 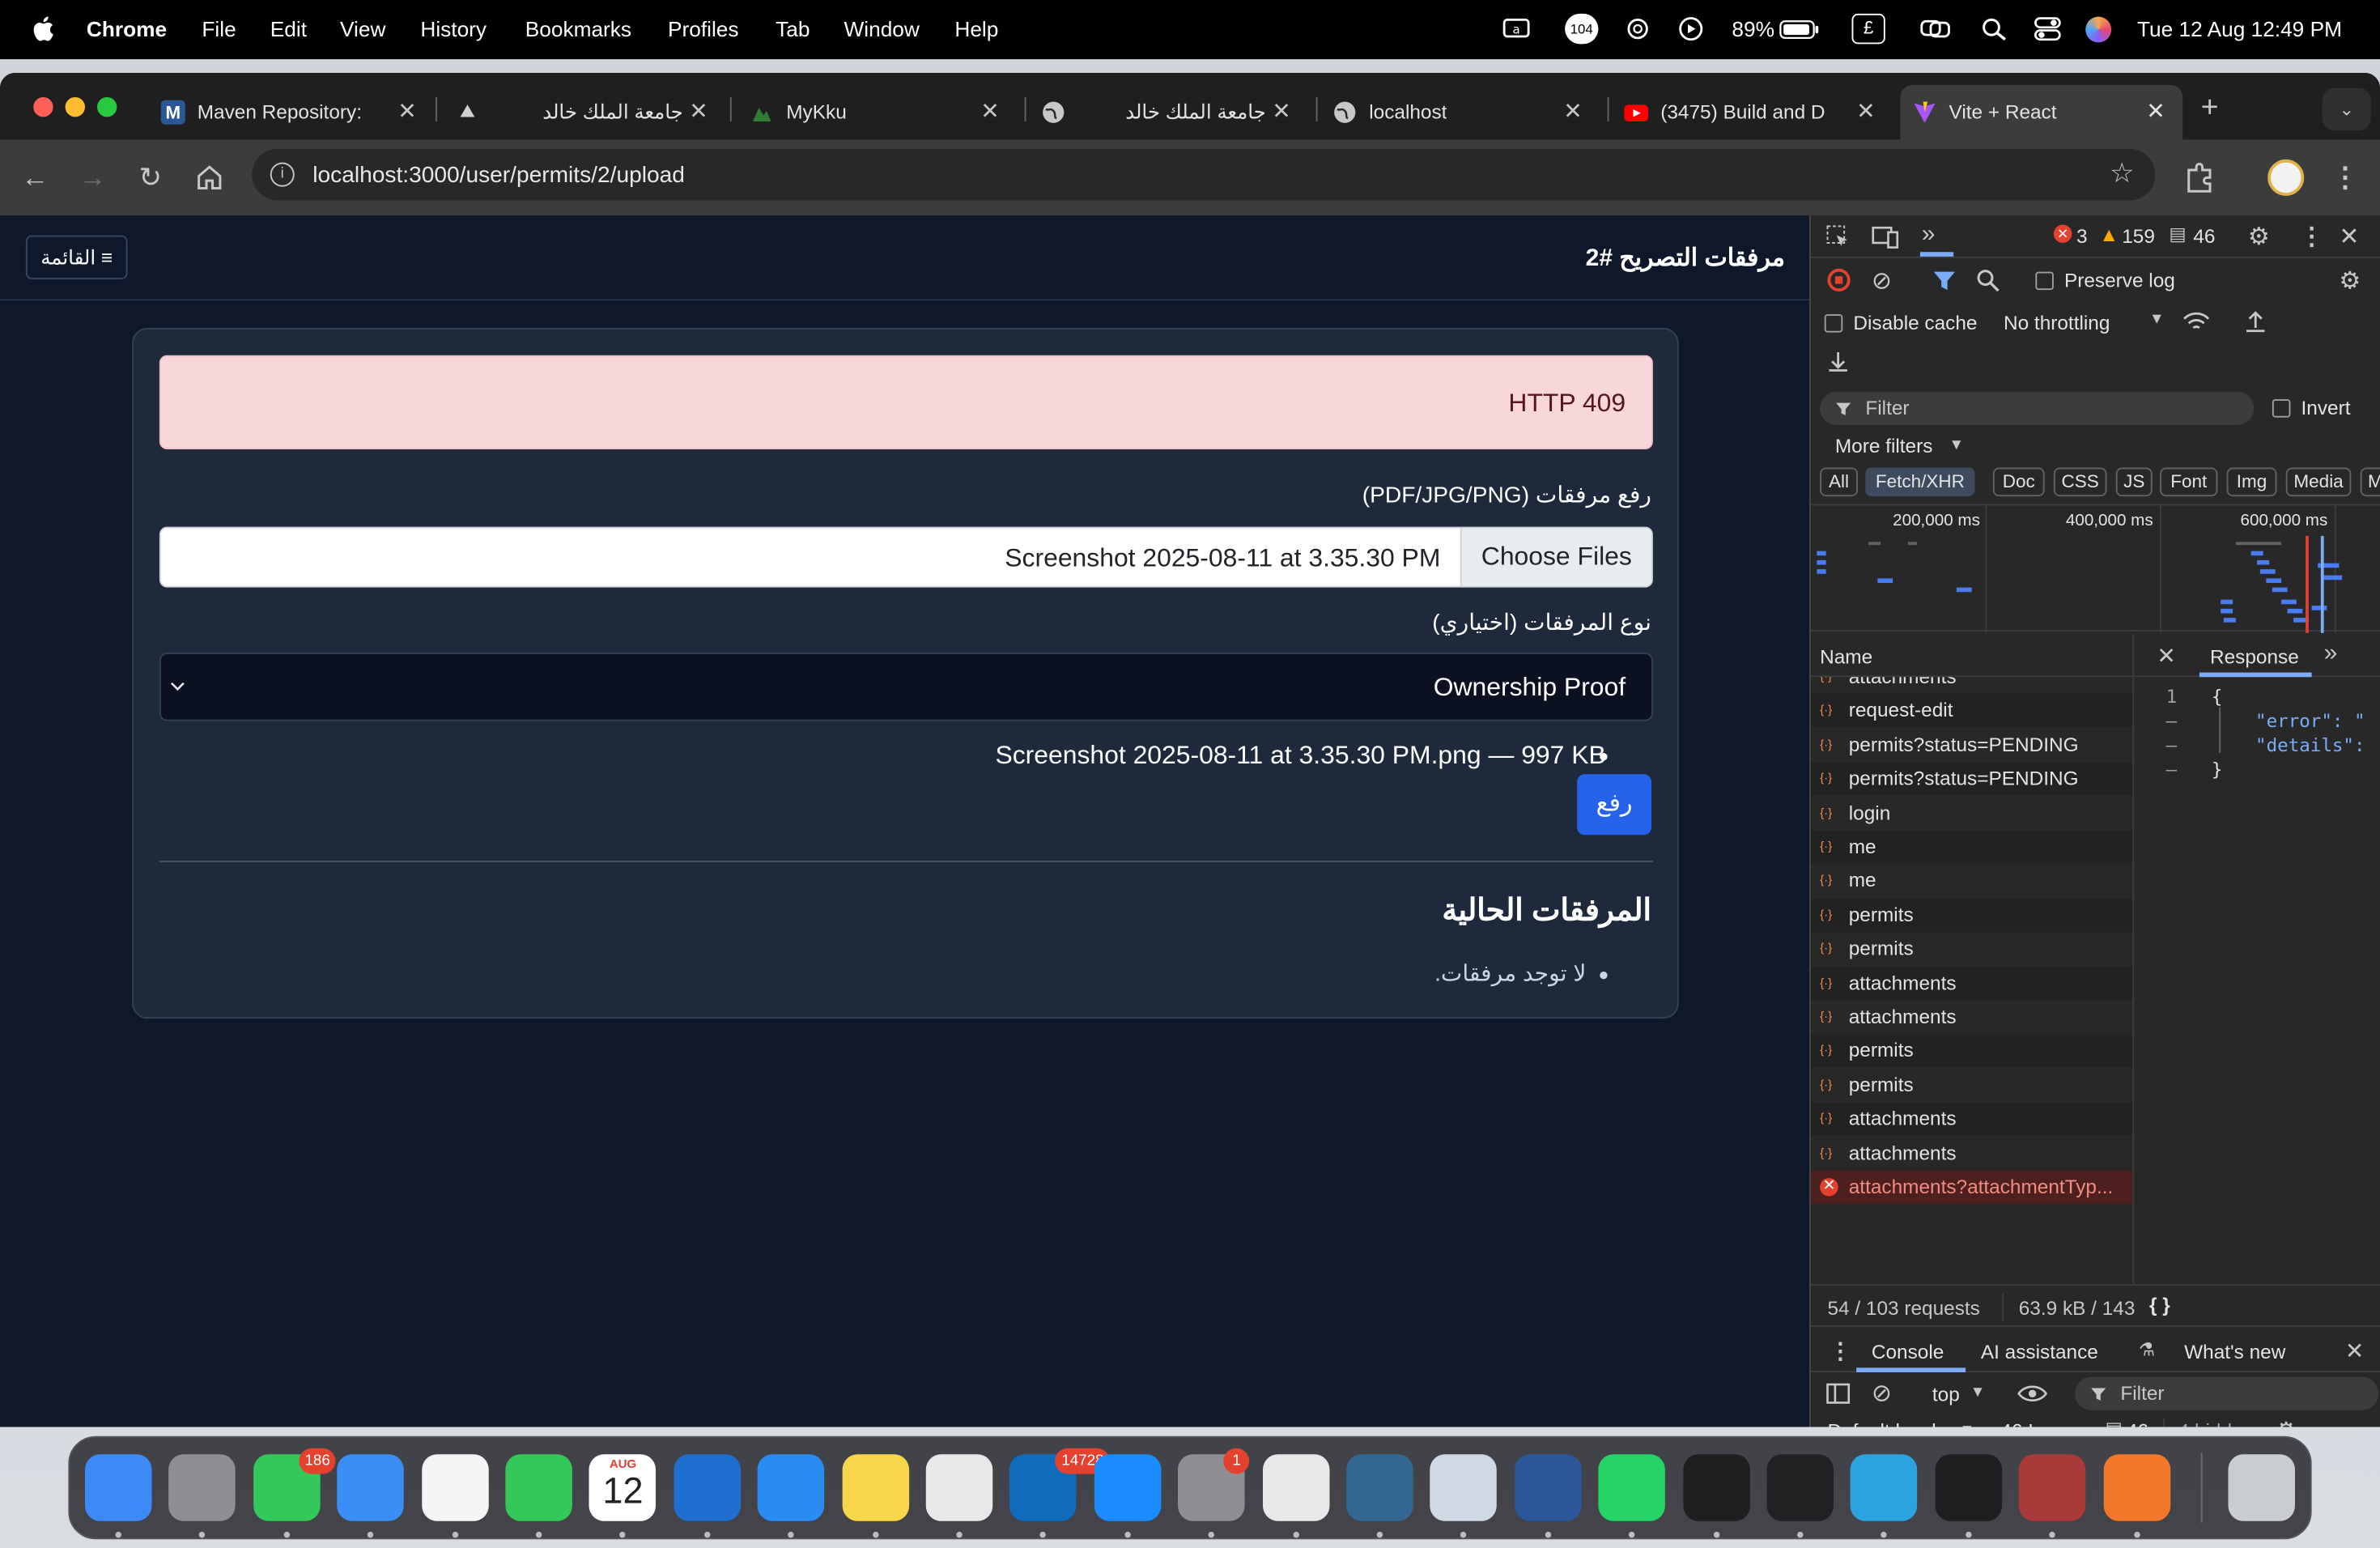 I want to click on terminal-app-icon, so click(x=1969, y=1488).